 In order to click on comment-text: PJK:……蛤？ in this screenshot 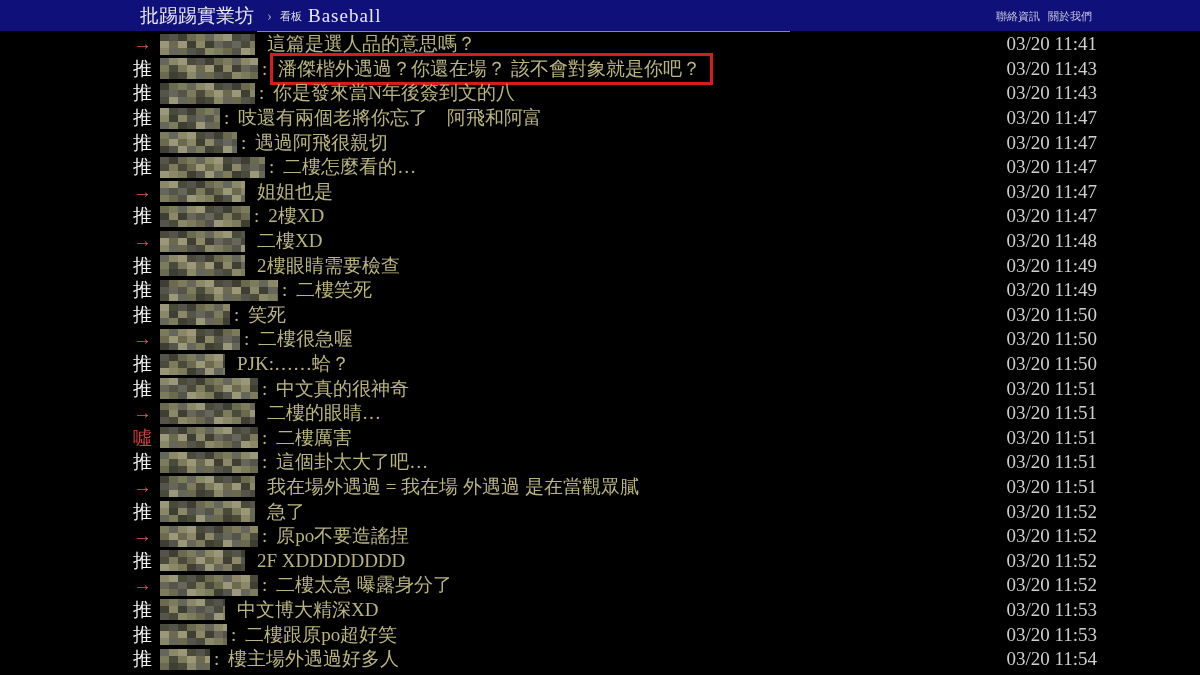, I will do `click(293, 364)`.